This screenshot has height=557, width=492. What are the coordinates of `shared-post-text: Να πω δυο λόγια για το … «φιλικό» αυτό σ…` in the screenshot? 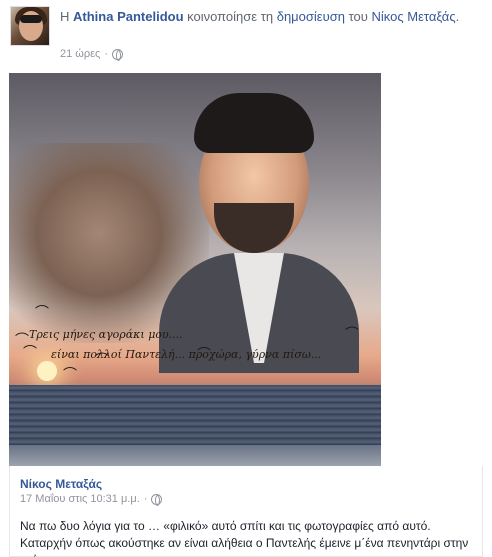 It's located at (244, 538).